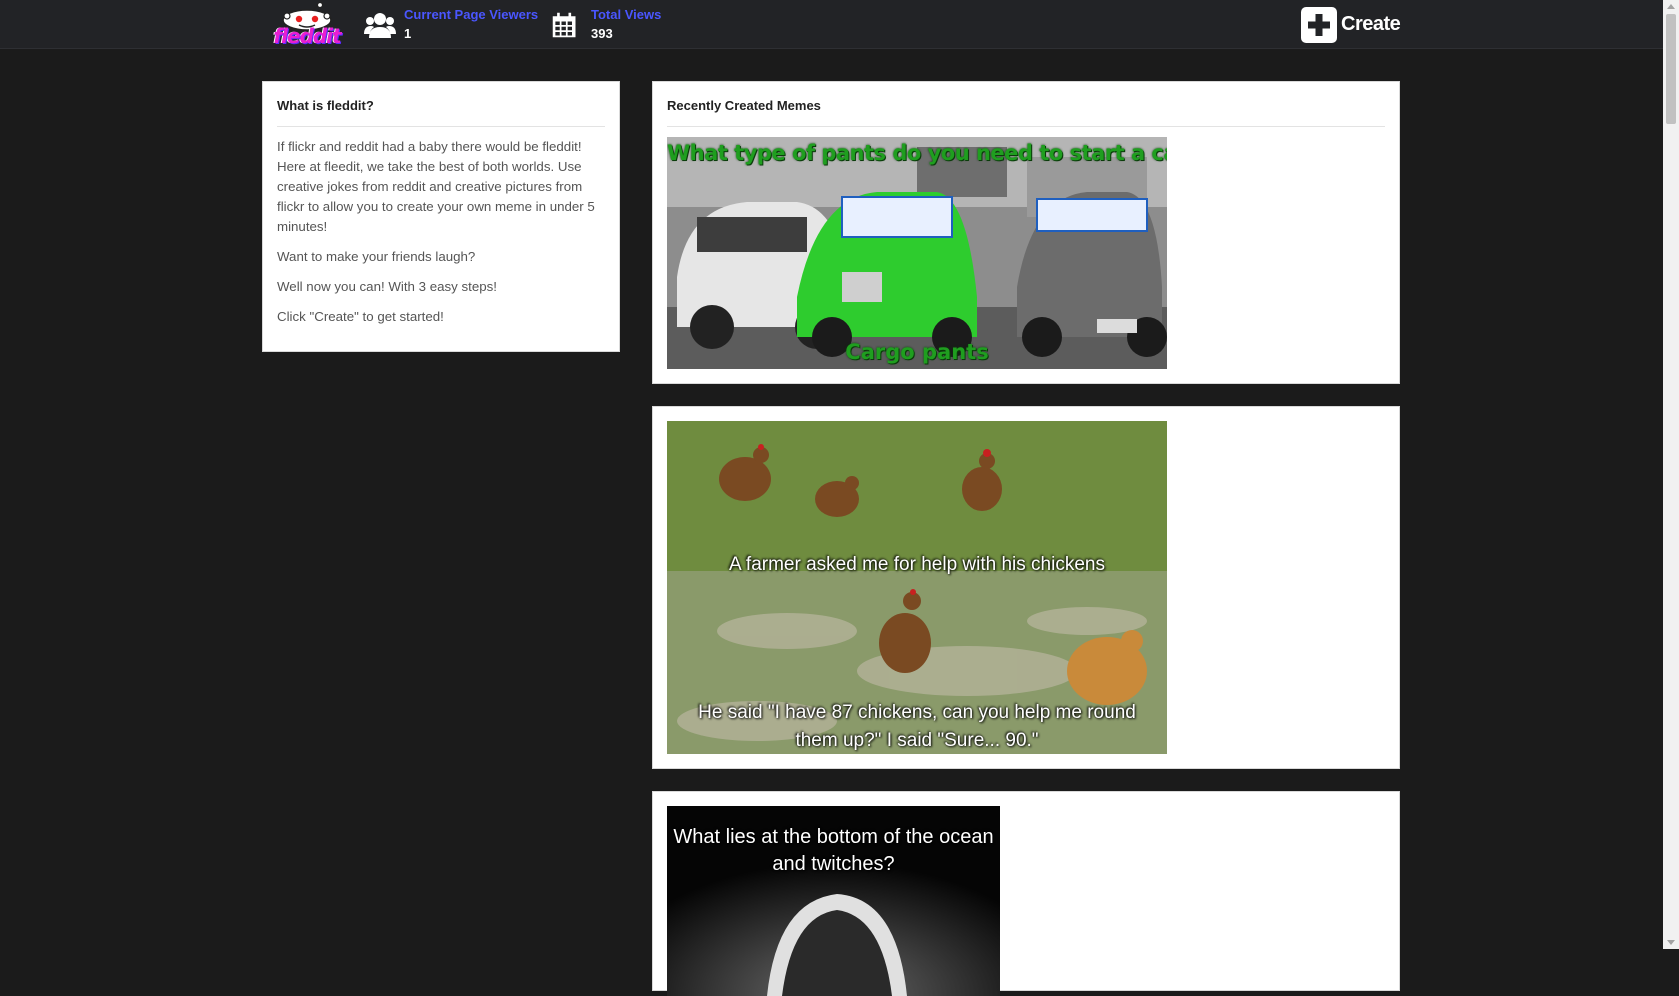 The height and width of the screenshot is (996, 1679). I want to click on scroll-thumb, so click(1671, 69).